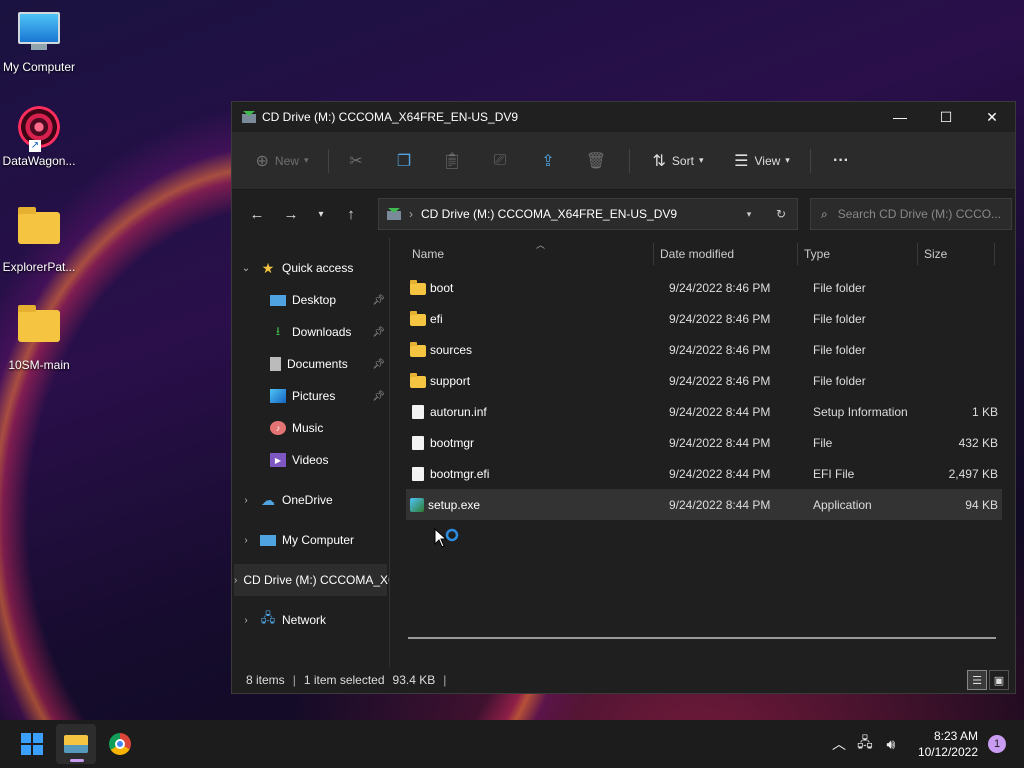 This screenshot has width=1024, height=768. I want to click on table-row: boot 9/24/2022 8:46 PM File folder, so click(704, 287).